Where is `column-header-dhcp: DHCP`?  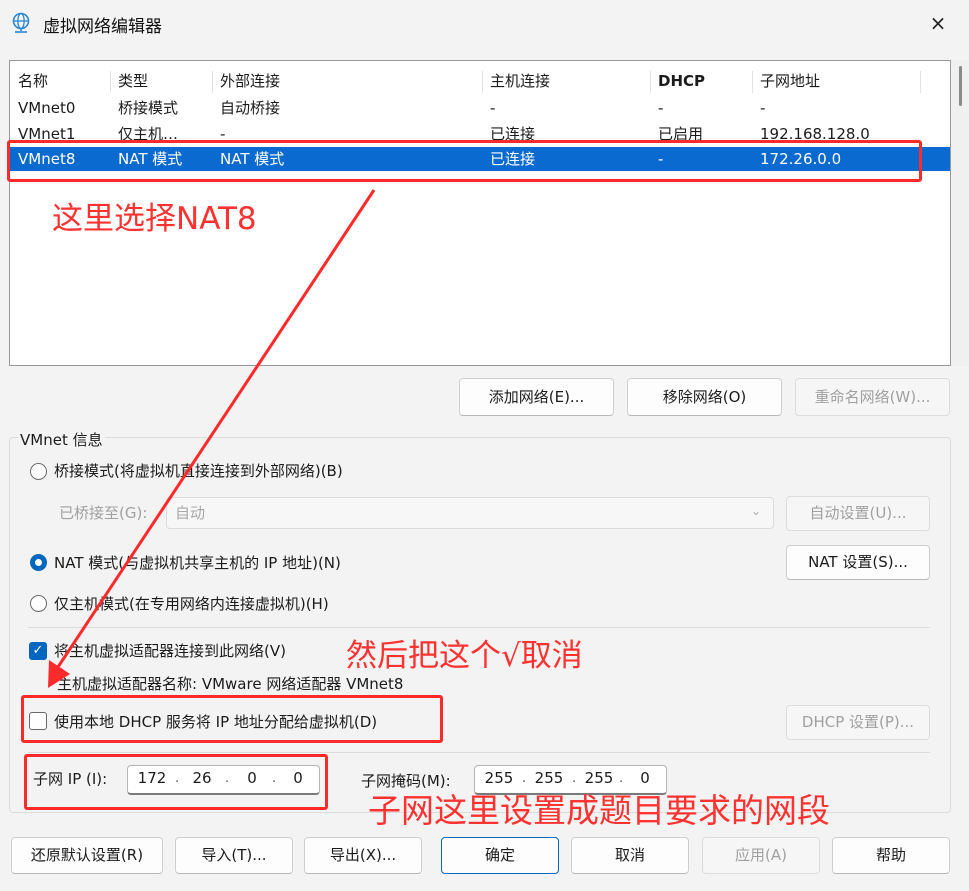
column-header-dhcp: DHCP is located at coordinates (681, 81).